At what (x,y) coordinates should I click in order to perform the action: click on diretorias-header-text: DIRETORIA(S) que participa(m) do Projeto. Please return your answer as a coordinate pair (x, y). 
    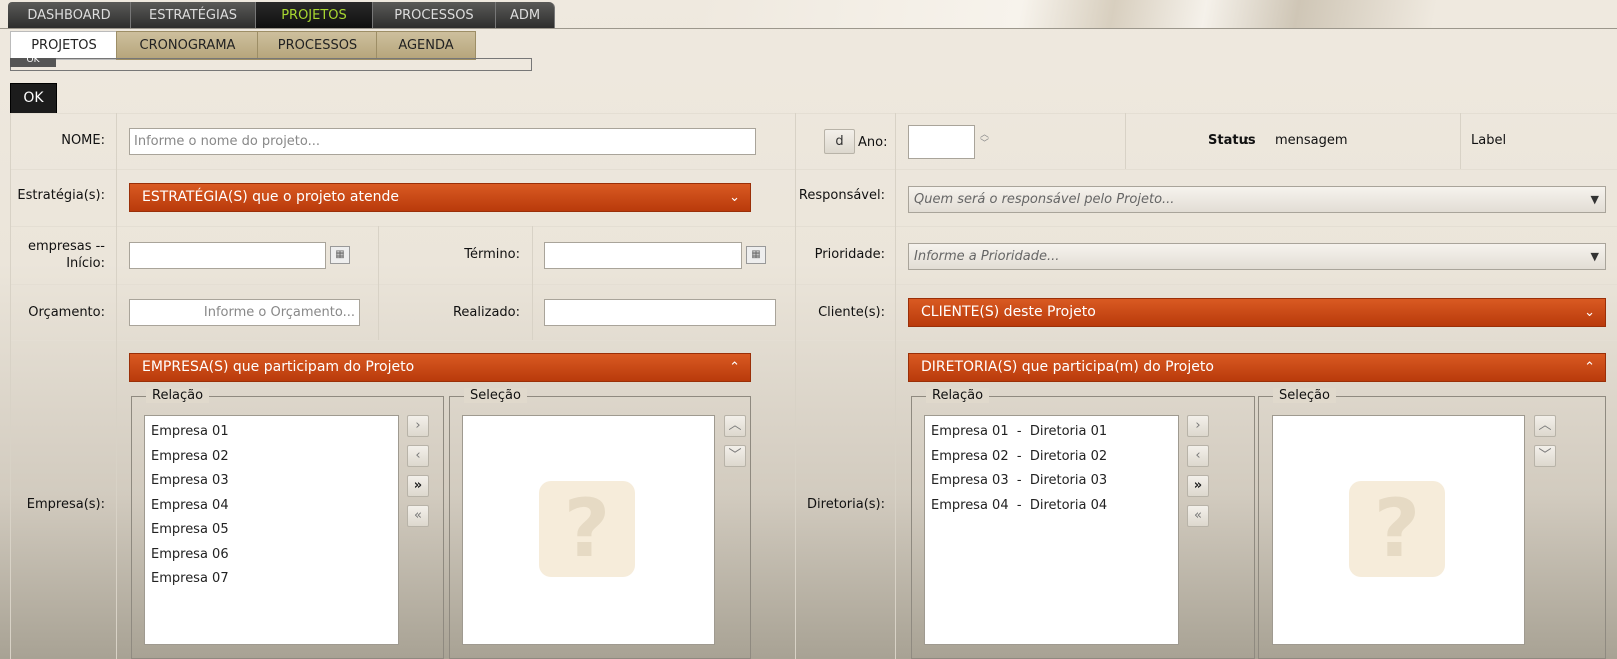
    Looking at the image, I should click on (1067, 367).